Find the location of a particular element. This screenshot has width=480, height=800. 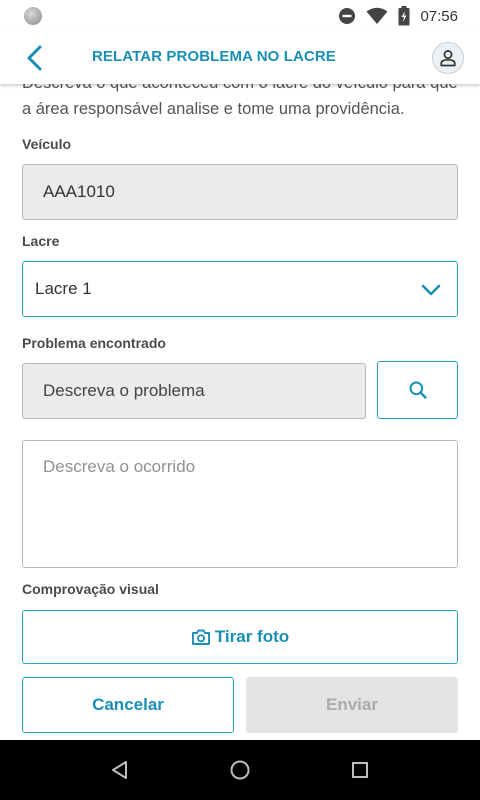

seal-selected-value: Lacre 1 is located at coordinates (63, 288).